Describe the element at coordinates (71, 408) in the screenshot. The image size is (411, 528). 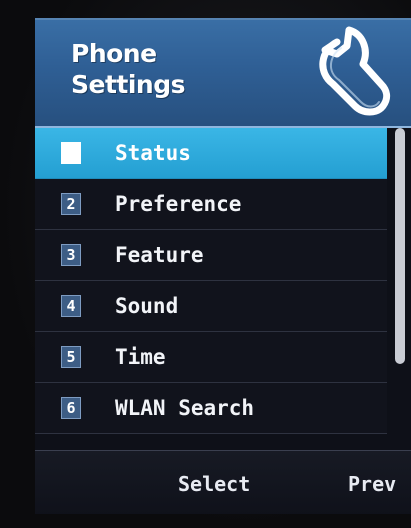
I see `menu-item-number: 6` at that location.